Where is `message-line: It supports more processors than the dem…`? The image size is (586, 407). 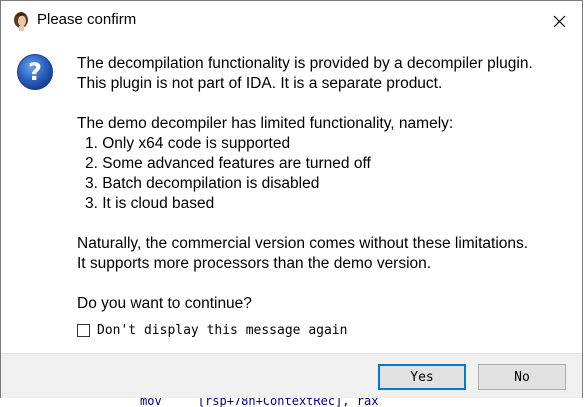
message-line: It supports more processors than the dem… is located at coordinates (254, 263).